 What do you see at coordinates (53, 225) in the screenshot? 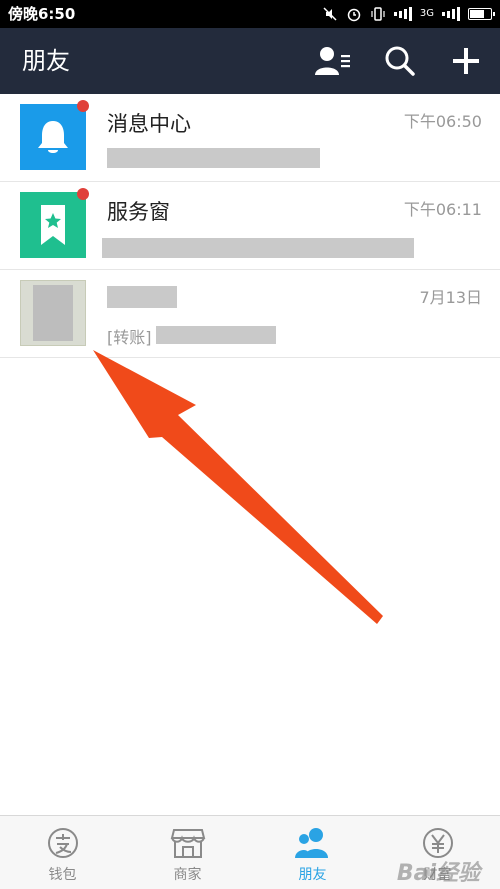
I see `bookmark-star-icon` at bounding box center [53, 225].